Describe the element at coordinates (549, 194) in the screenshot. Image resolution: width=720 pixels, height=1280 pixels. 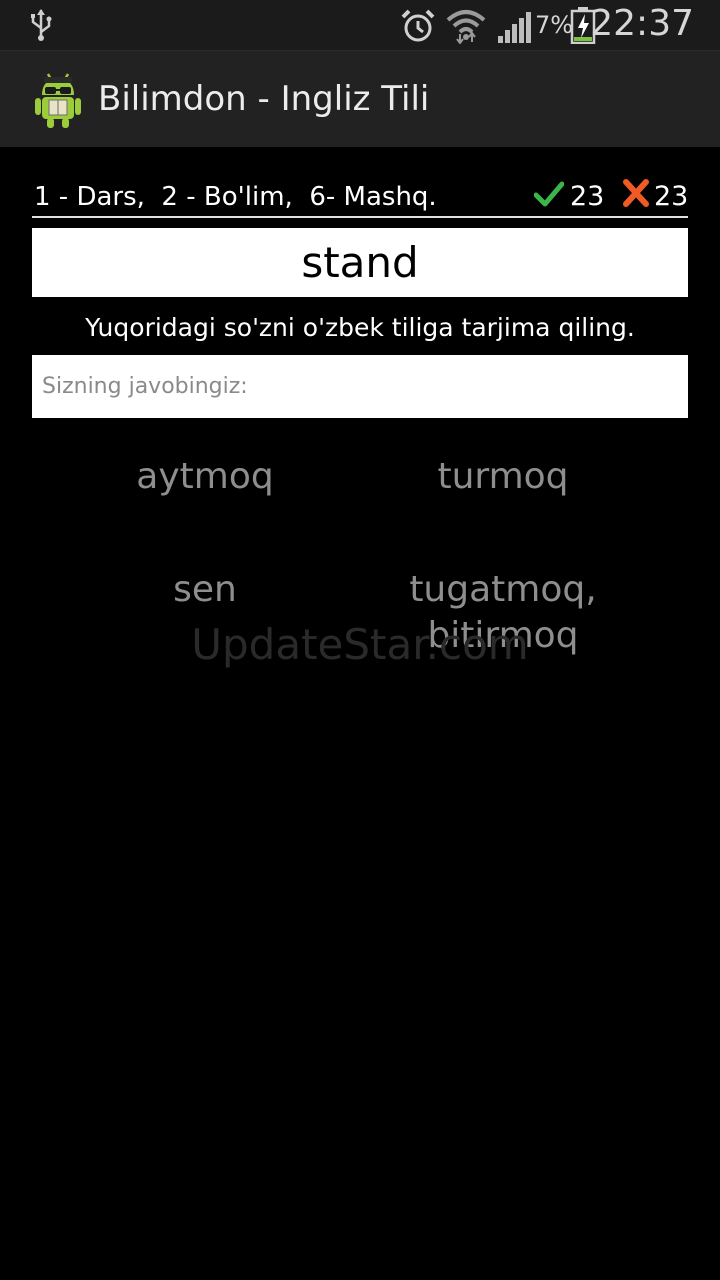
I see `checkmark-icon` at that location.